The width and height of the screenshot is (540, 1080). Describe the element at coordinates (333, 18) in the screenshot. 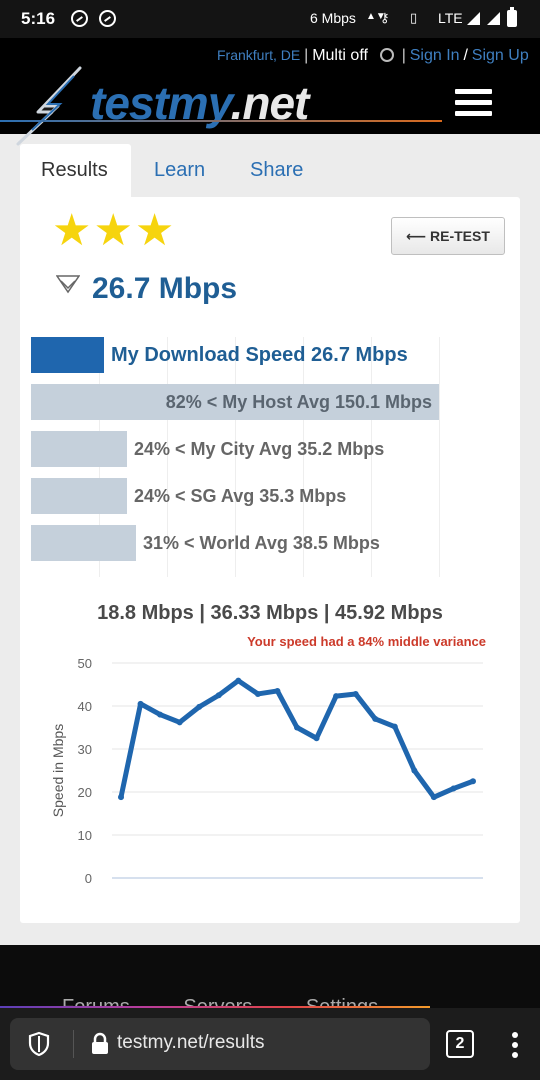

I see `status-net-speed: 6 Mbps` at that location.